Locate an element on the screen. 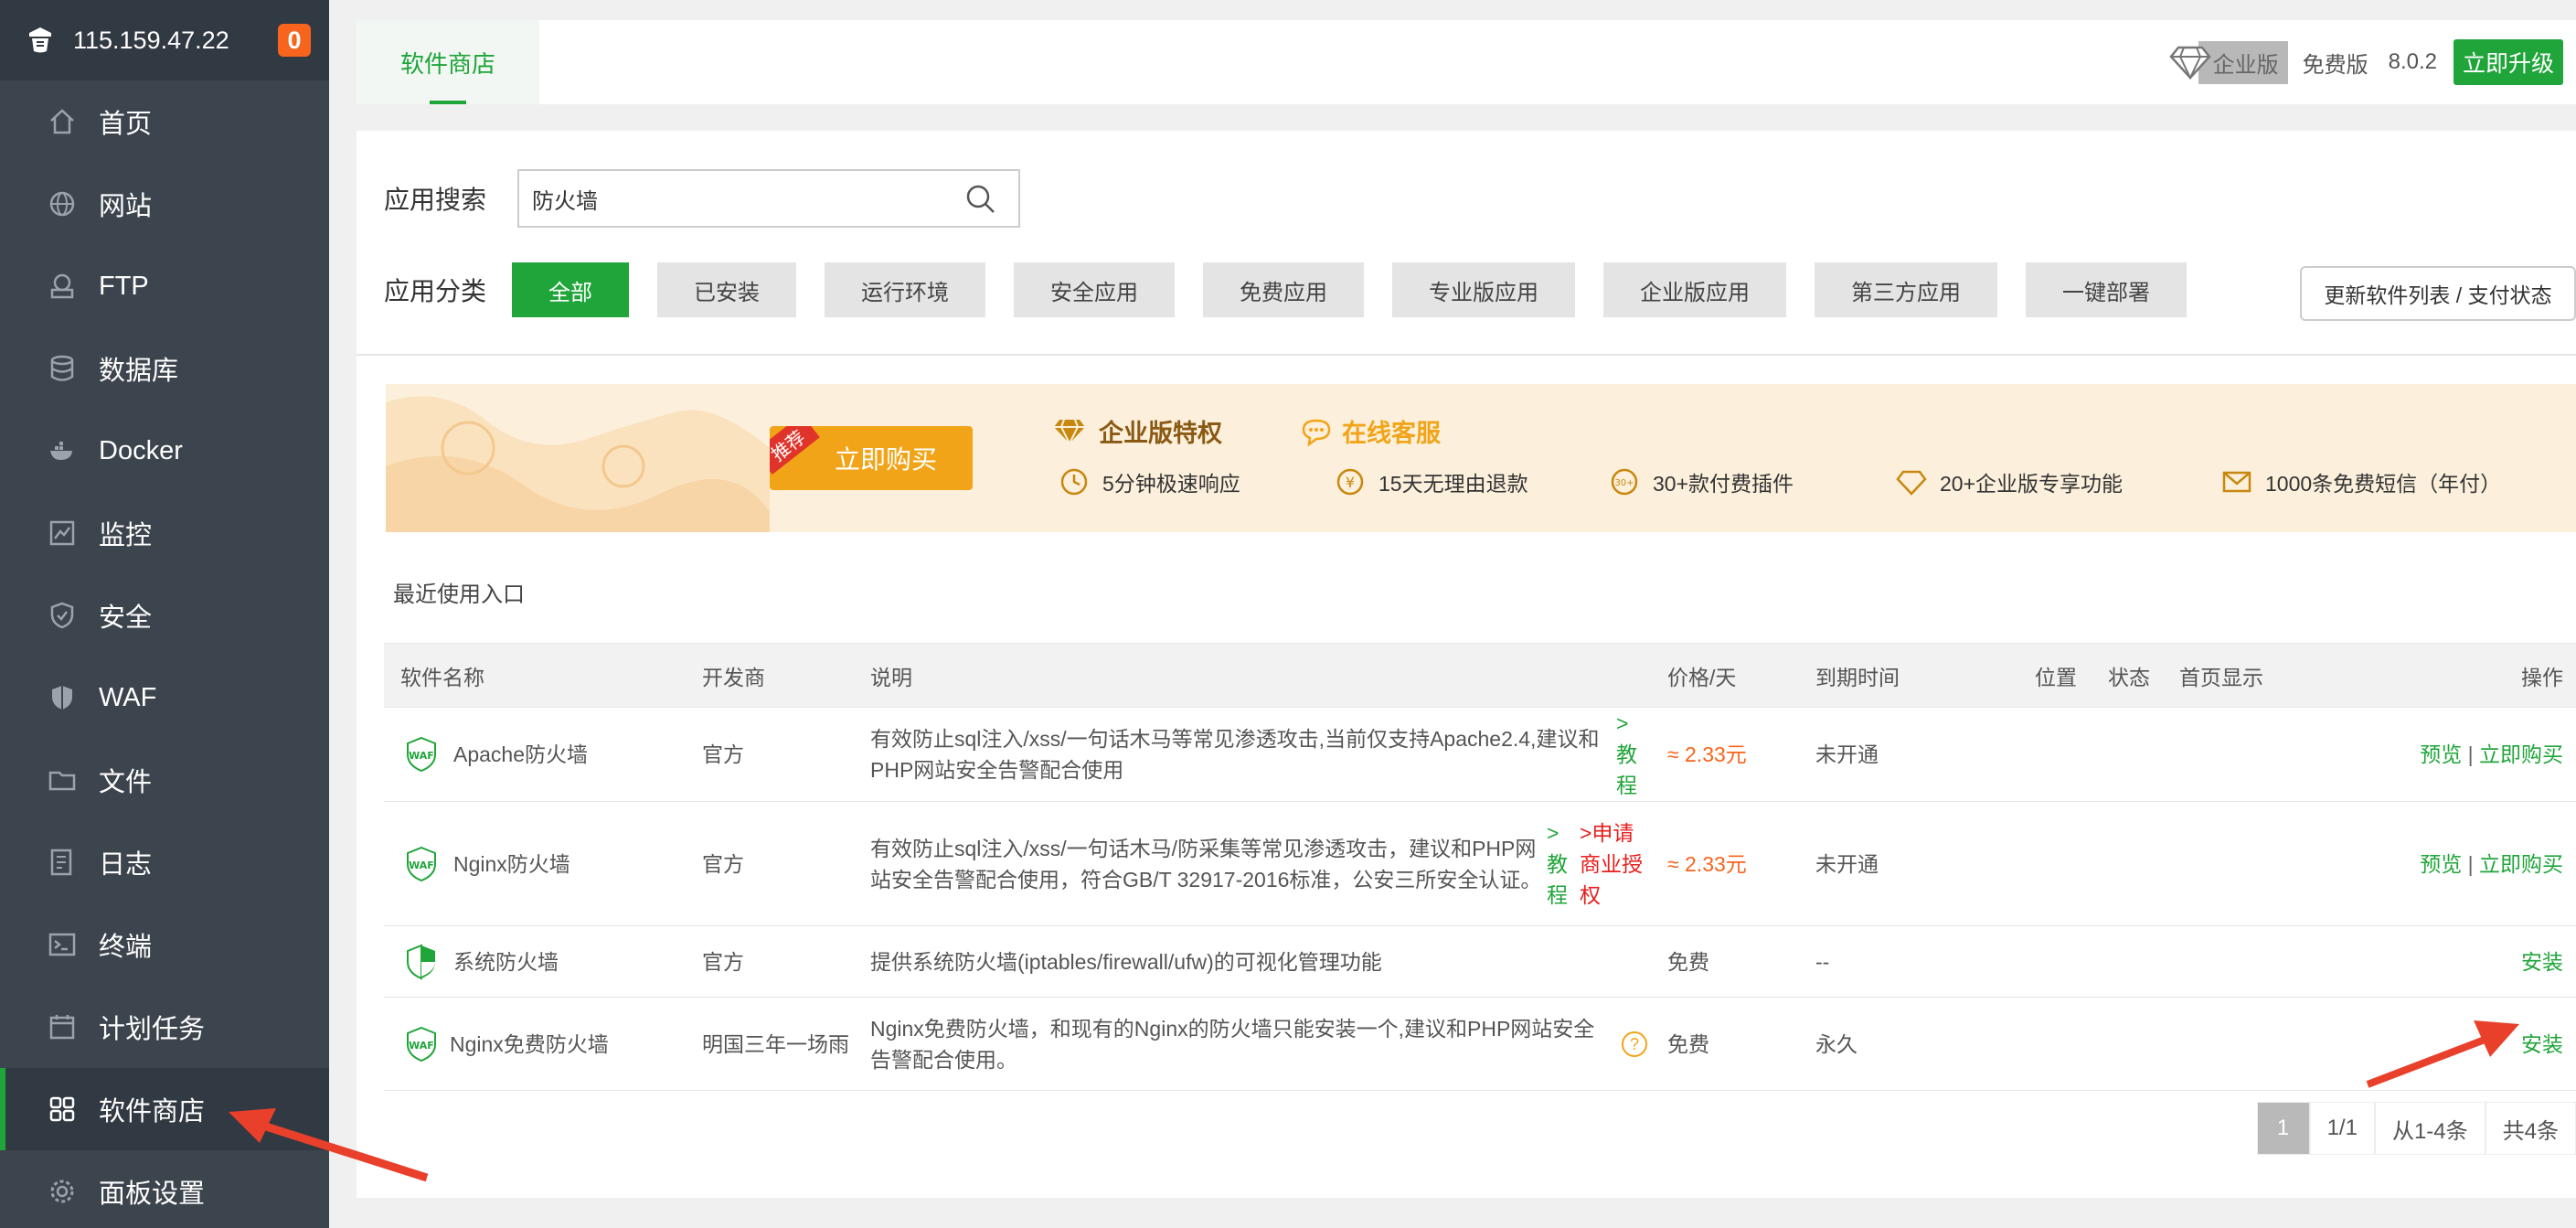  app-name-cell: WAF Nginx防火墙 is located at coordinates (535, 863).